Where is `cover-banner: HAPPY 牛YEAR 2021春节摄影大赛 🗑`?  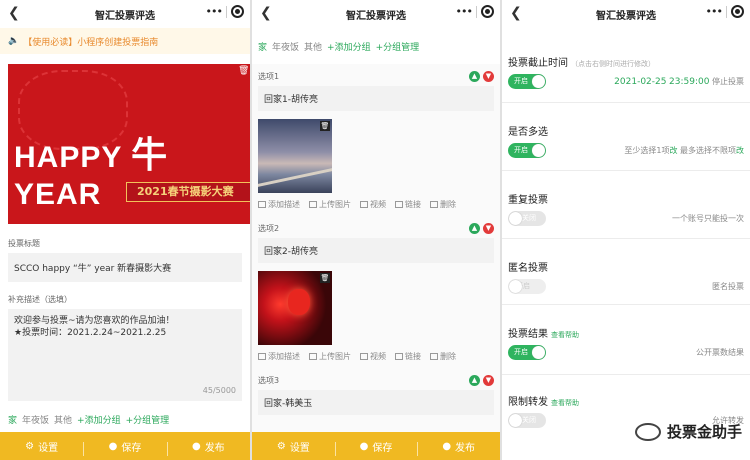 cover-banner: HAPPY 牛YEAR 2021春节摄影大赛 🗑 is located at coordinates (129, 144).